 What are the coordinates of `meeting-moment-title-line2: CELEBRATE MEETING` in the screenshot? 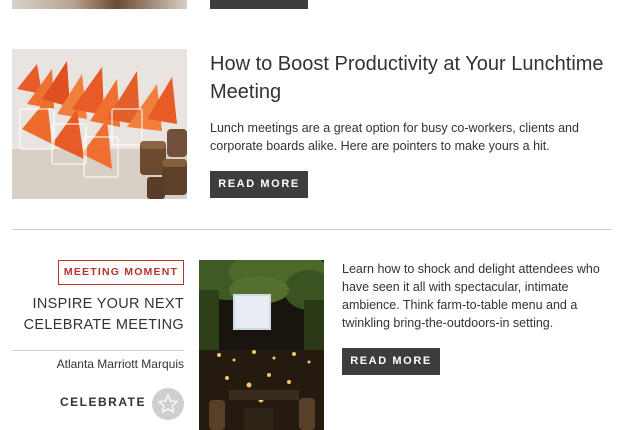 It's located at (103, 325).